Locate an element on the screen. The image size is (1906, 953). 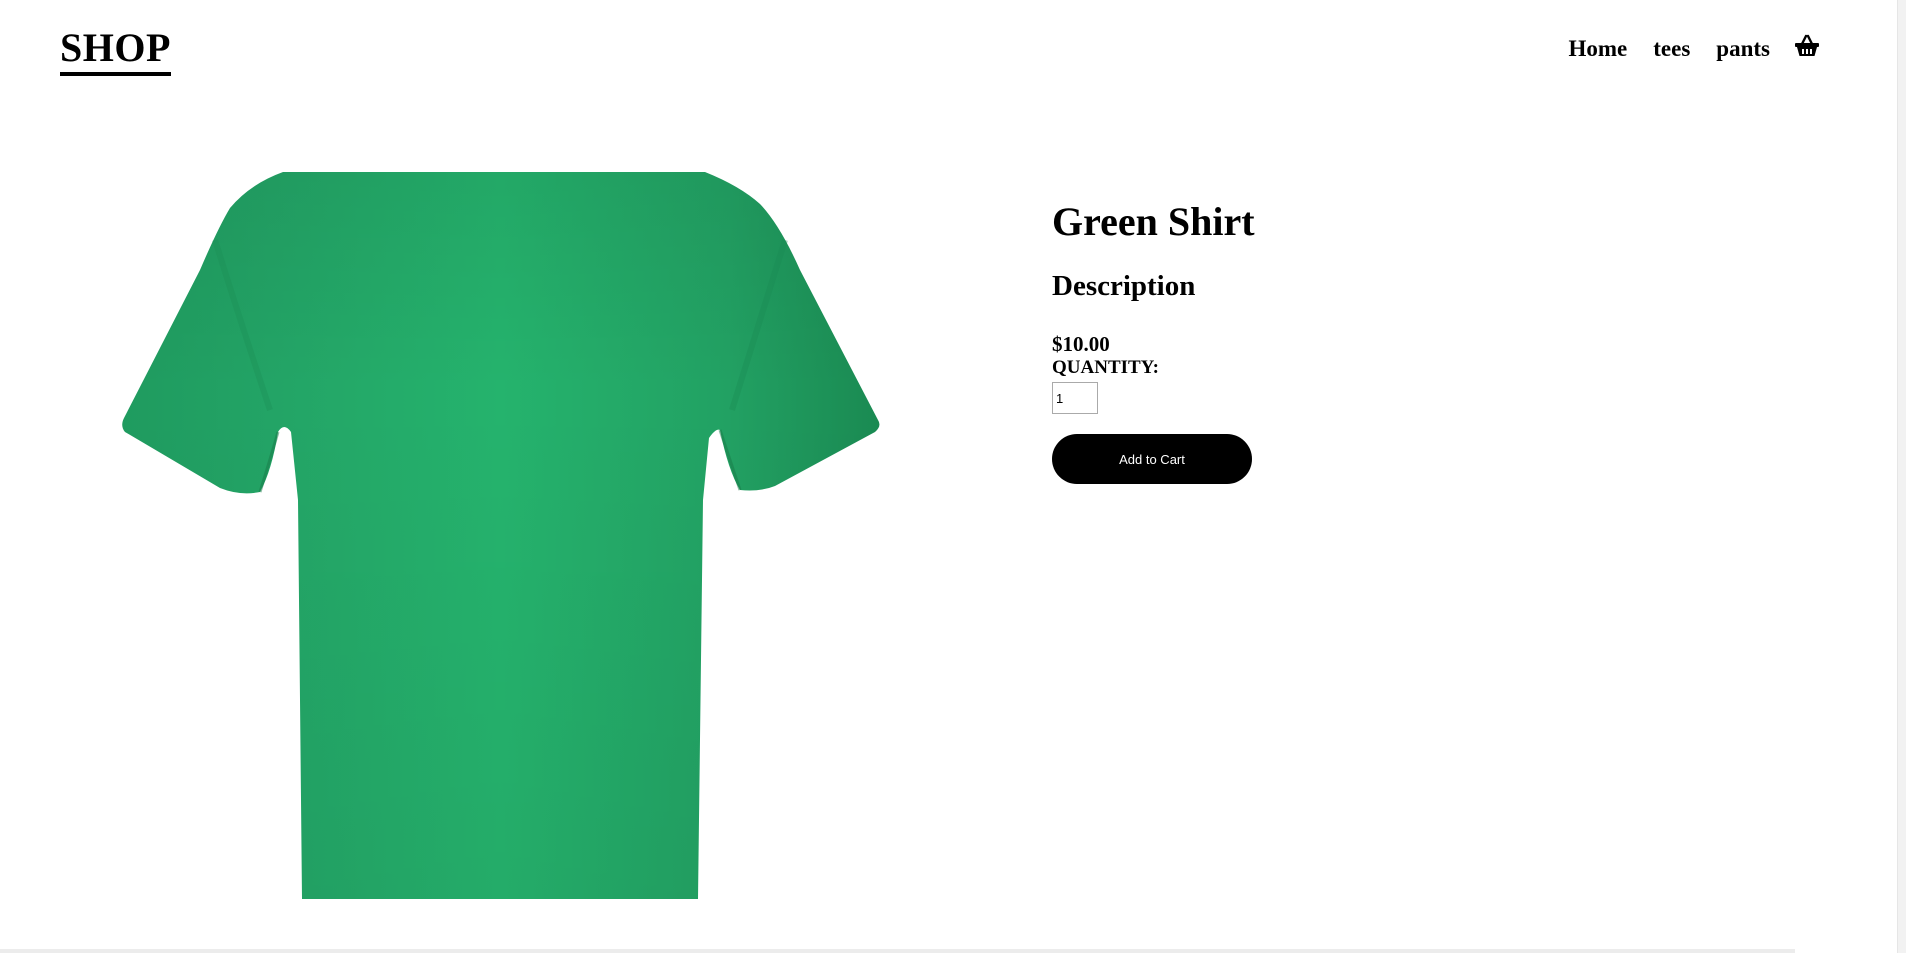
nav-home: Home is located at coordinates (1598, 49).